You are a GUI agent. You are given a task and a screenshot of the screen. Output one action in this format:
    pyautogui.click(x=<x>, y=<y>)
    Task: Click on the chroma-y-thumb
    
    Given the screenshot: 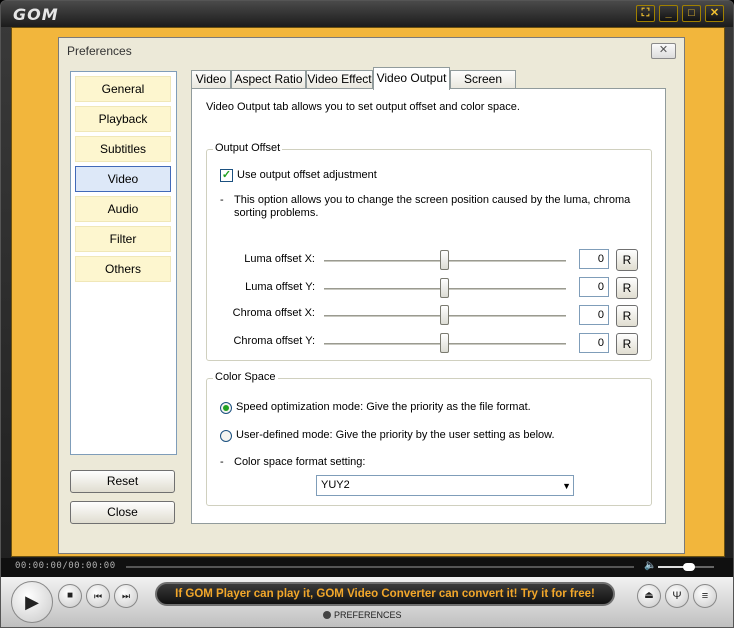 What is the action you would take?
    pyautogui.click(x=444, y=343)
    